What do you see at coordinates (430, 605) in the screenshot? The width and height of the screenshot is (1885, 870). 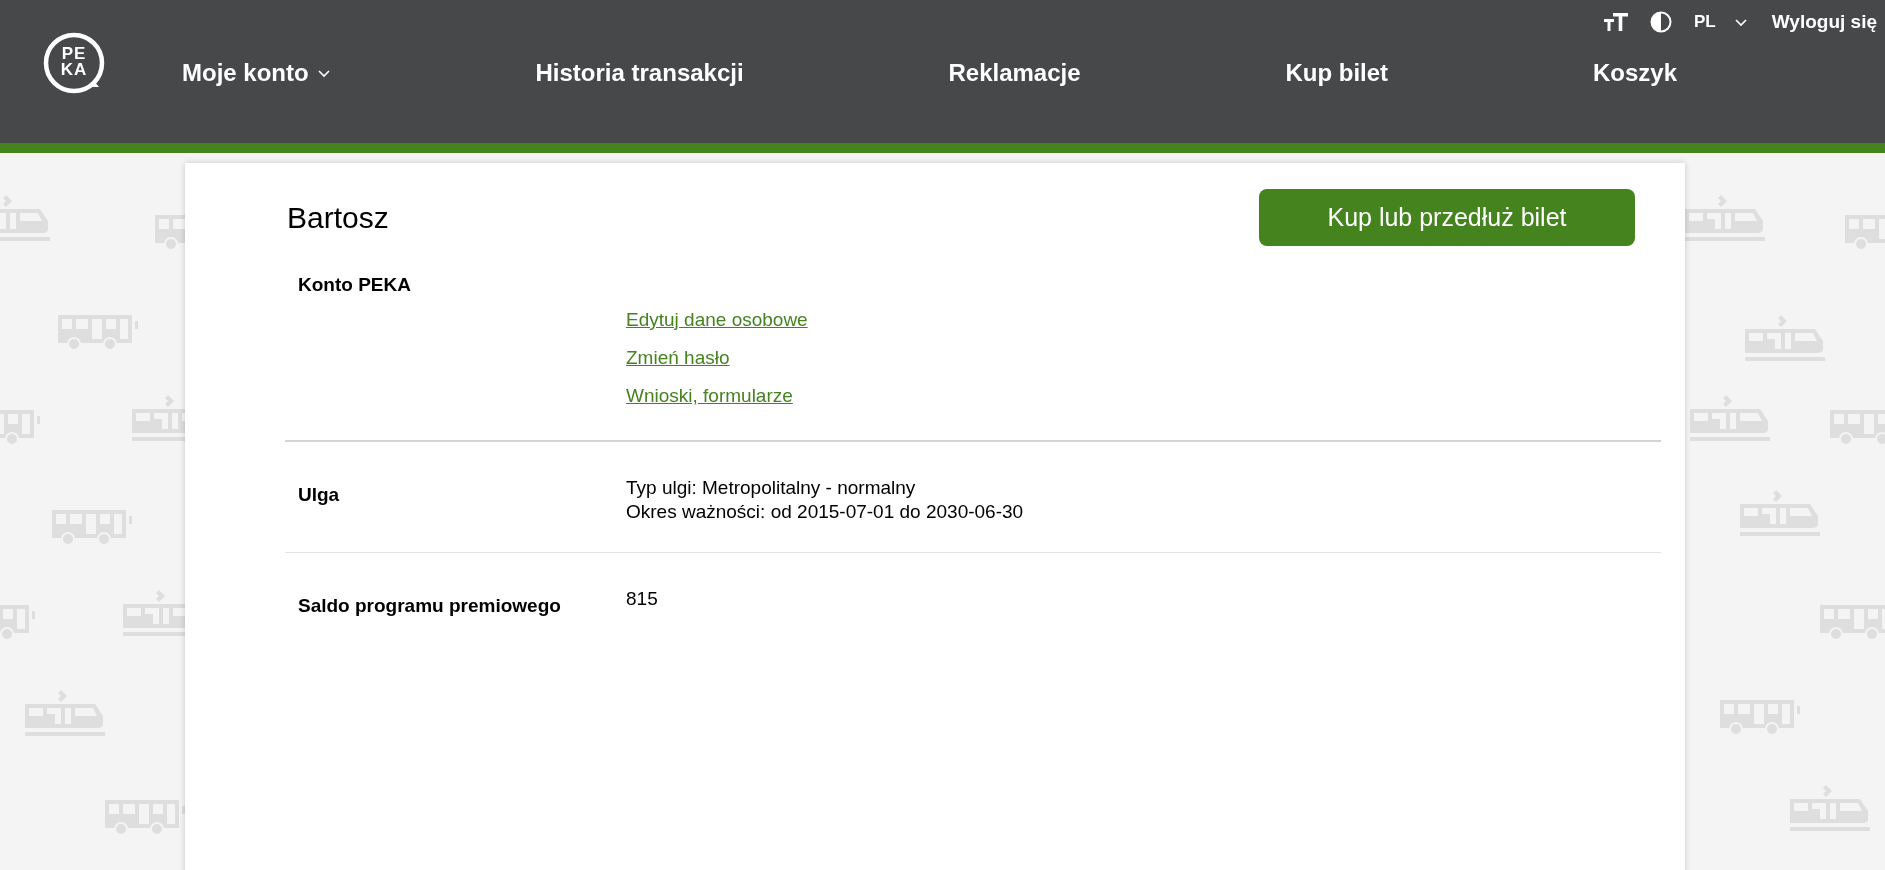 I see `section-label: Saldo programu premiowego` at bounding box center [430, 605].